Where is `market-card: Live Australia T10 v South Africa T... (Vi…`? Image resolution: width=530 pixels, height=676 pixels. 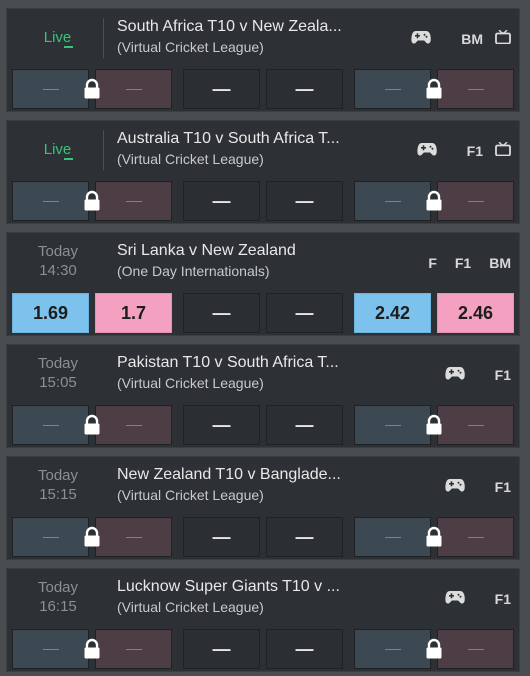 market-card: Live Australia T10 v South Africa T... (Vi… is located at coordinates (263, 172).